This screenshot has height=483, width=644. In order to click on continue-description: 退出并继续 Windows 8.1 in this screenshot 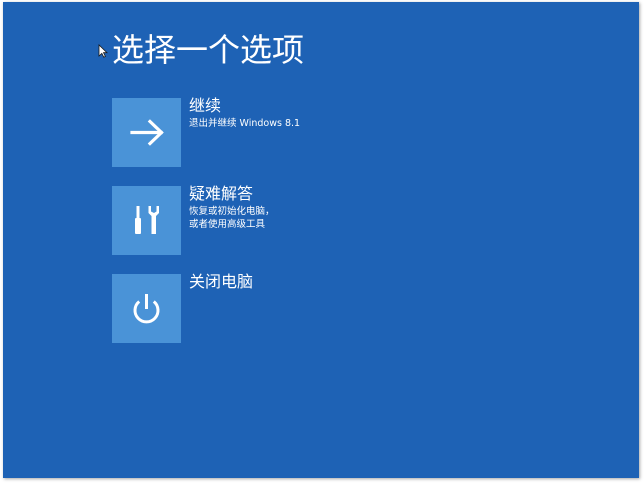, I will do `click(244, 124)`.